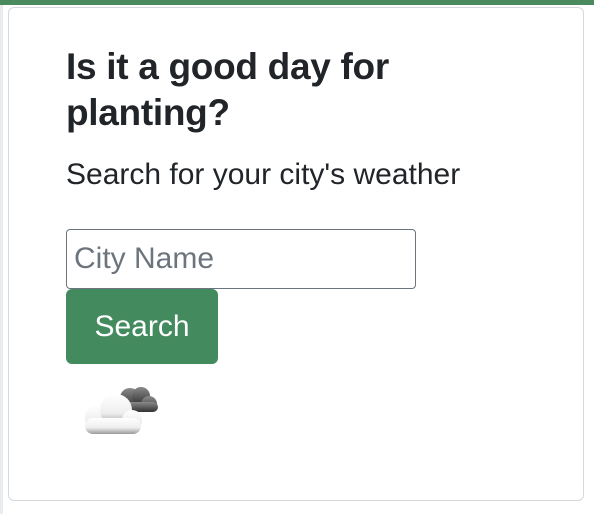  I want to click on cloudy-icon, so click(121, 410).